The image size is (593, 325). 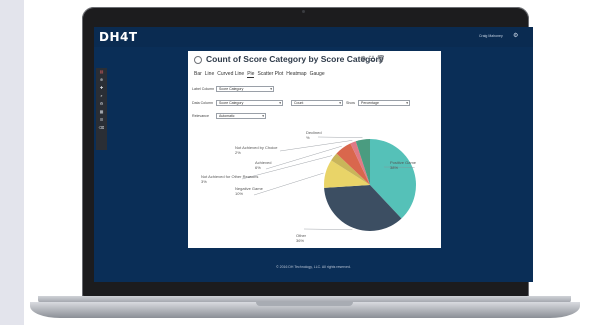 I want to click on pie-label-percent: 6%, so click(x=258, y=167).